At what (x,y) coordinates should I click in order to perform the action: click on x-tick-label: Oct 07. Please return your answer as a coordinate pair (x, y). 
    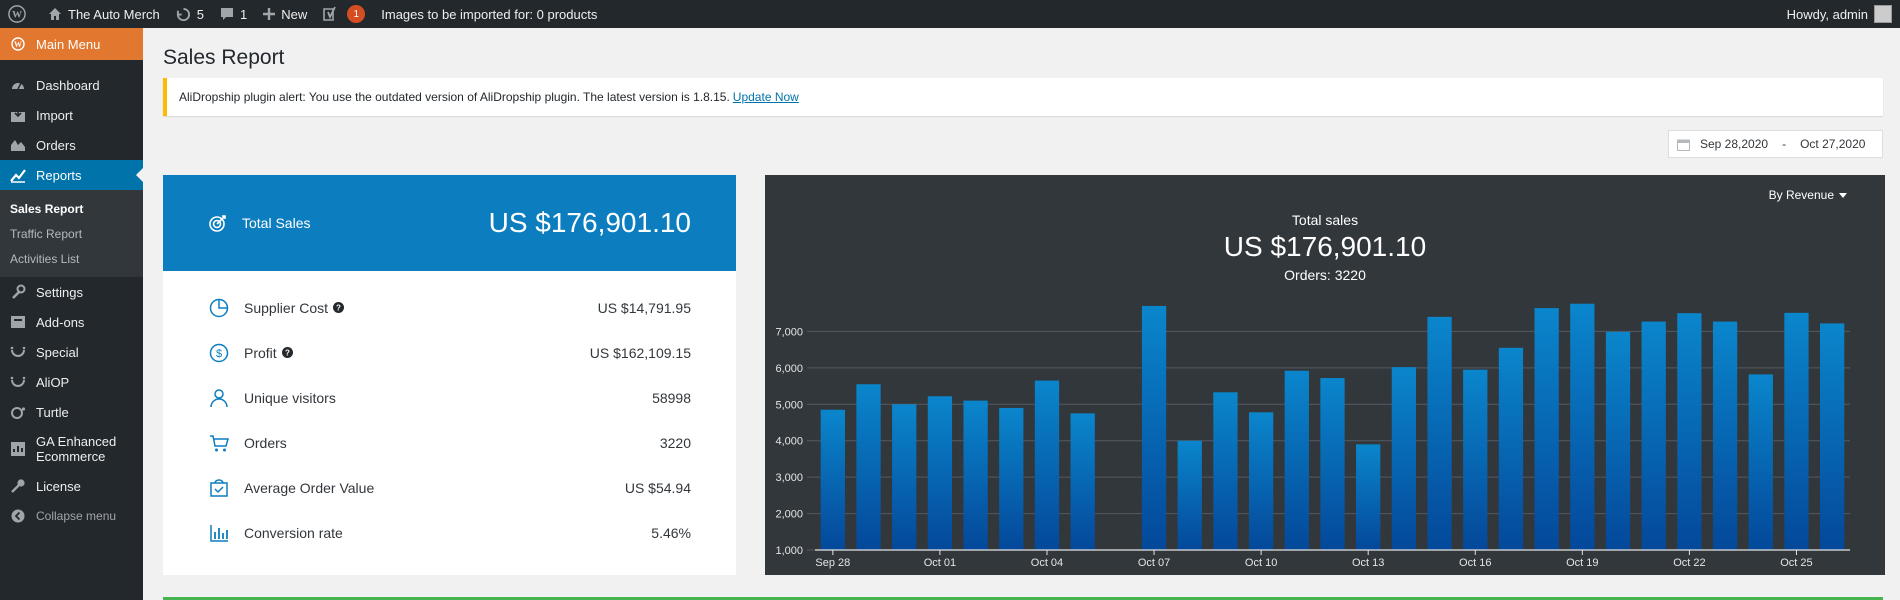
    Looking at the image, I should click on (1154, 563).